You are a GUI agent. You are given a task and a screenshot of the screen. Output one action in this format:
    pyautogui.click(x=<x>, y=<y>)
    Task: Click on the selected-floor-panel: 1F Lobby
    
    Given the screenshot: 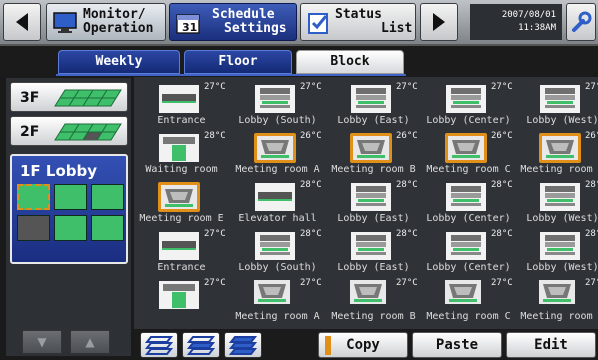 What is the action you would take?
    pyautogui.click(x=69, y=209)
    